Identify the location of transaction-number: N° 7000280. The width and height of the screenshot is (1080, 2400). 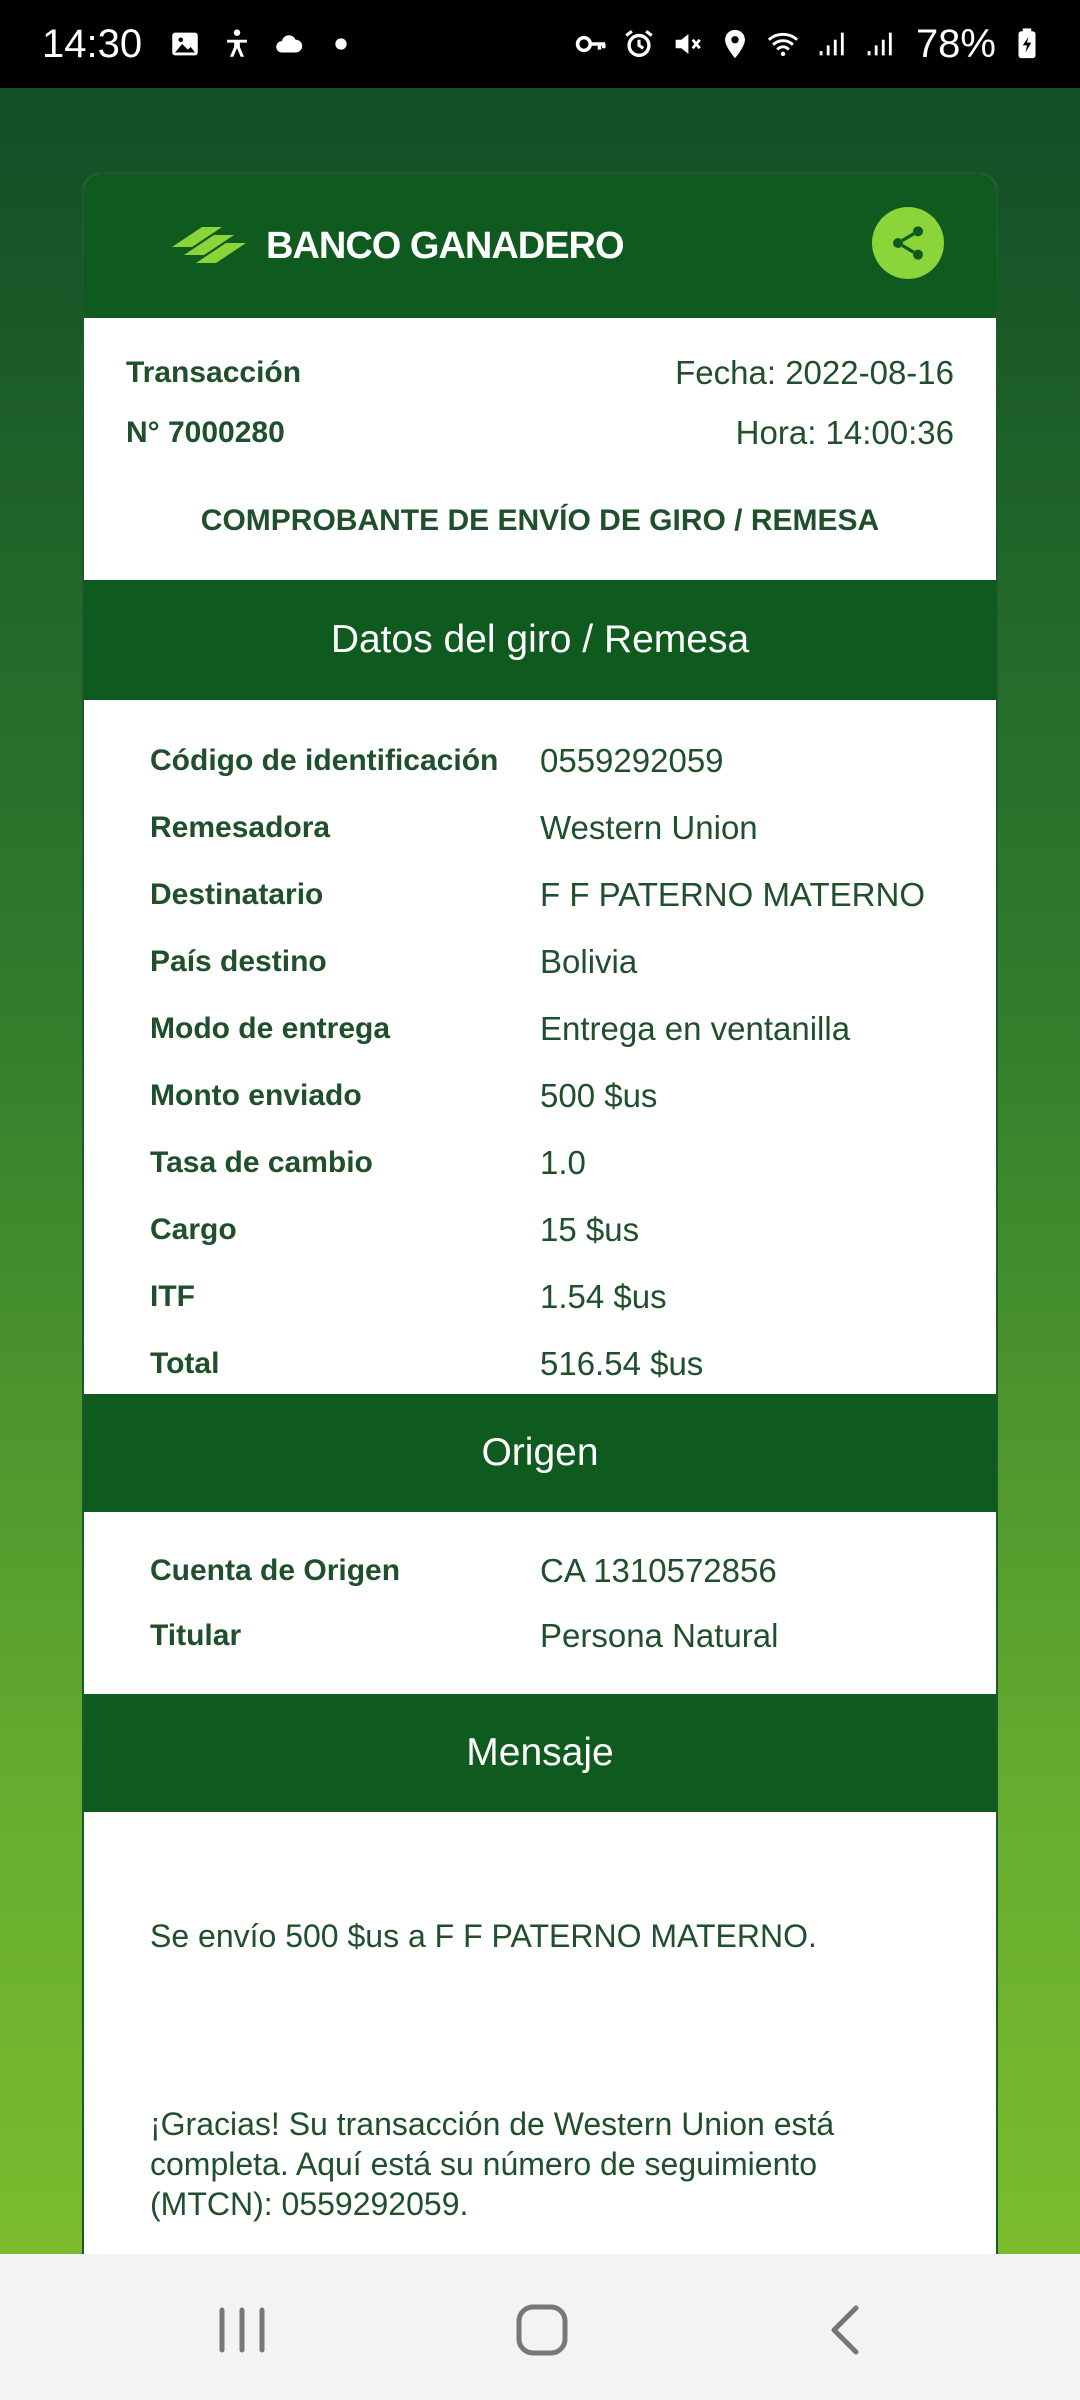
(205, 432).